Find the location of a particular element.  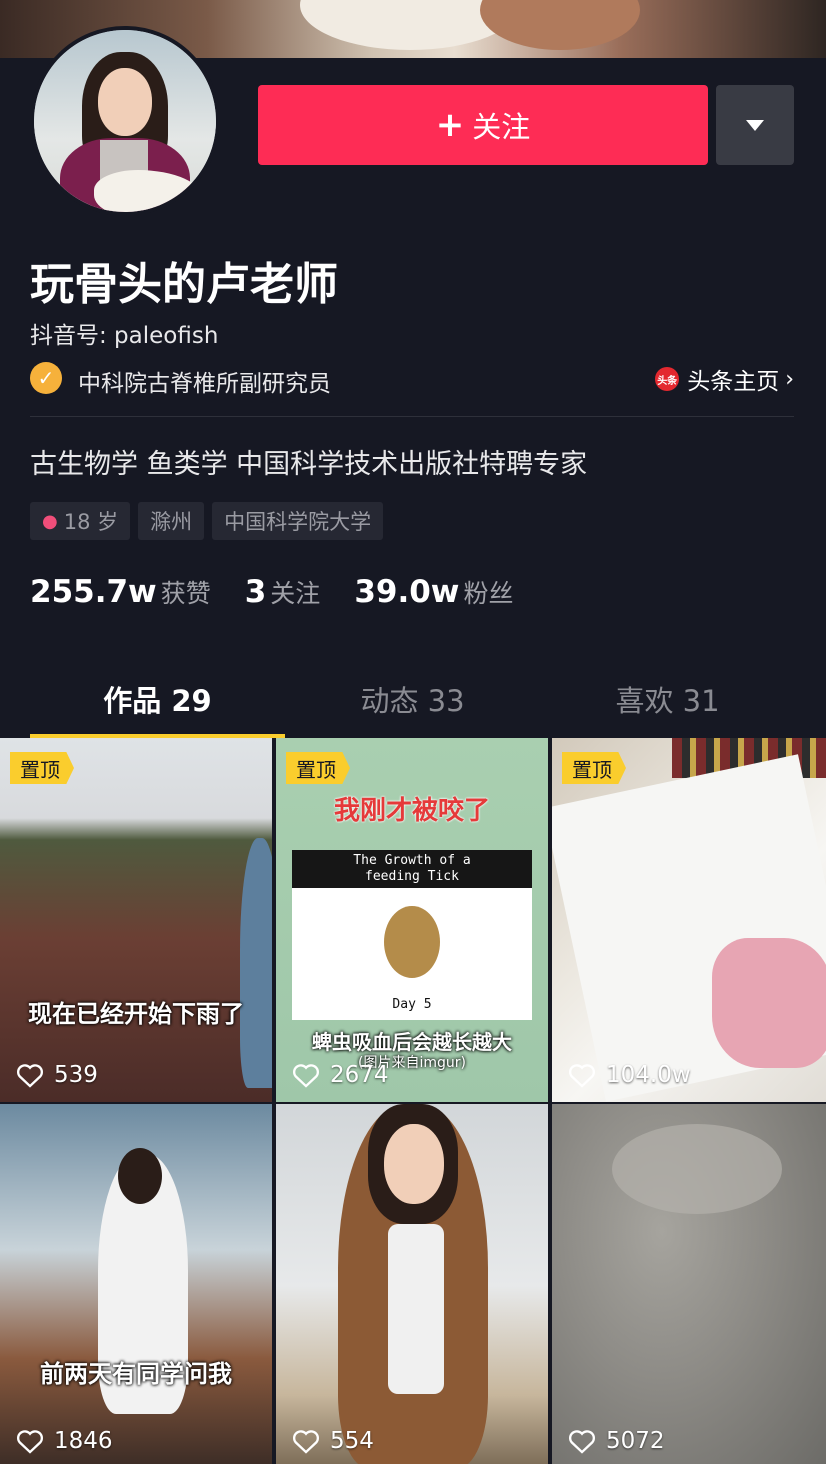

verified-check-icon: ✓ is located at coordinates (46, 378).